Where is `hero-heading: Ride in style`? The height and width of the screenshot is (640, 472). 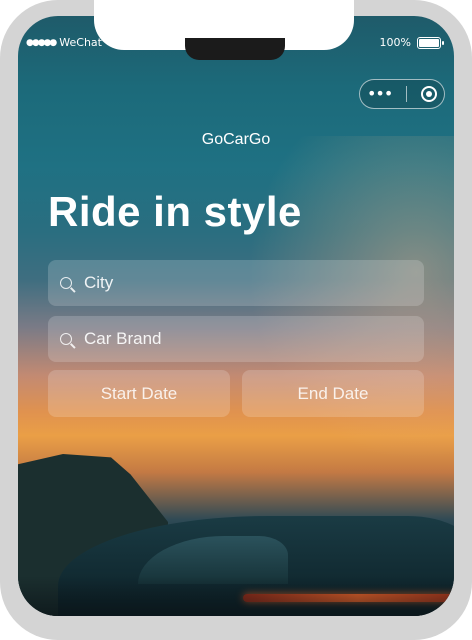 hero-heading: Ride in style is located at coordinates (175, 211).